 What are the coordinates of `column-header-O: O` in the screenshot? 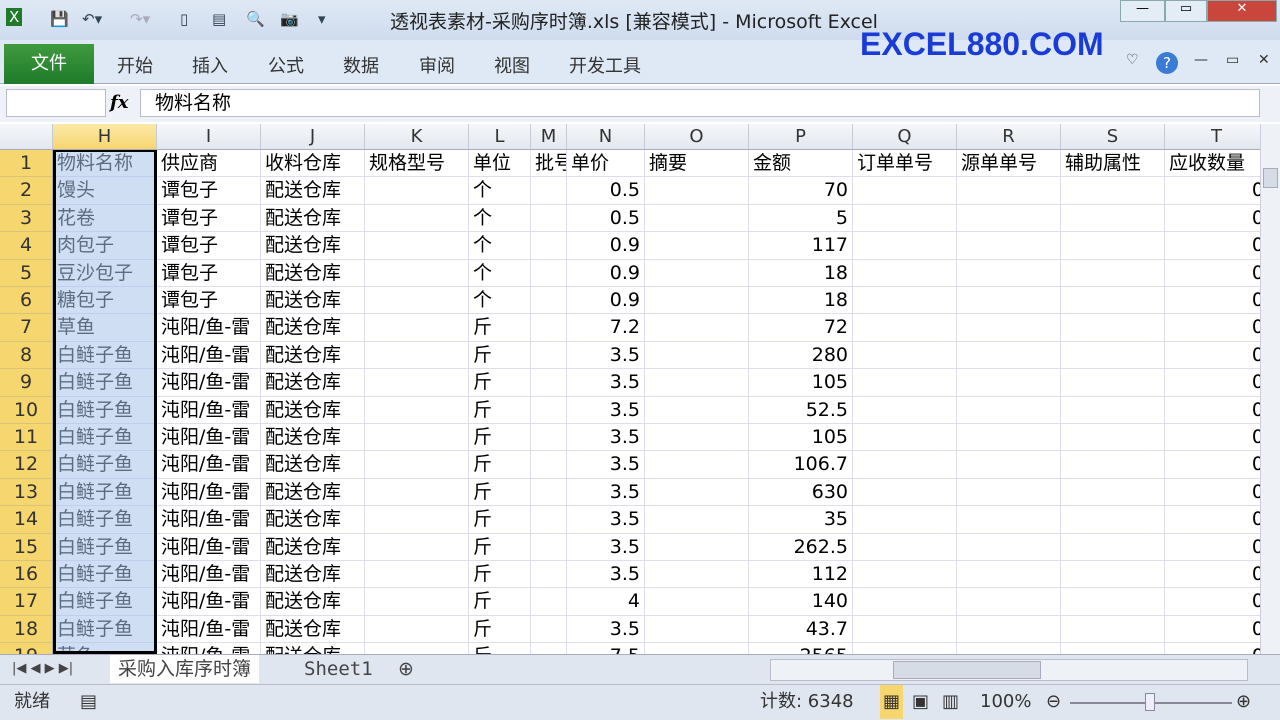 It's located at (697, 137).